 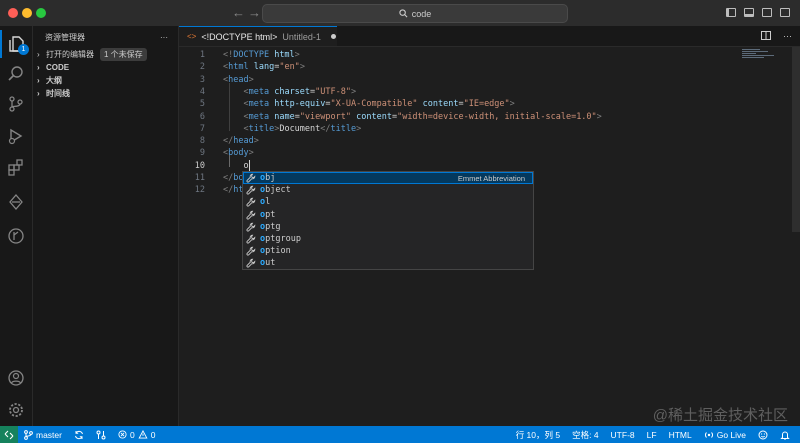 I want to click on code-token: Document, so click(x=300, y=128).